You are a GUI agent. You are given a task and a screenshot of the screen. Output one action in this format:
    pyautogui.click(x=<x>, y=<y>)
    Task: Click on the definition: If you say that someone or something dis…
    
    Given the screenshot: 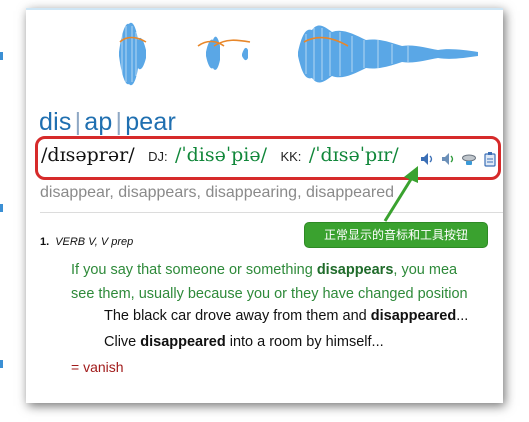 What is the action you would take?
    pyautogui.click(x=287, y=282)
    